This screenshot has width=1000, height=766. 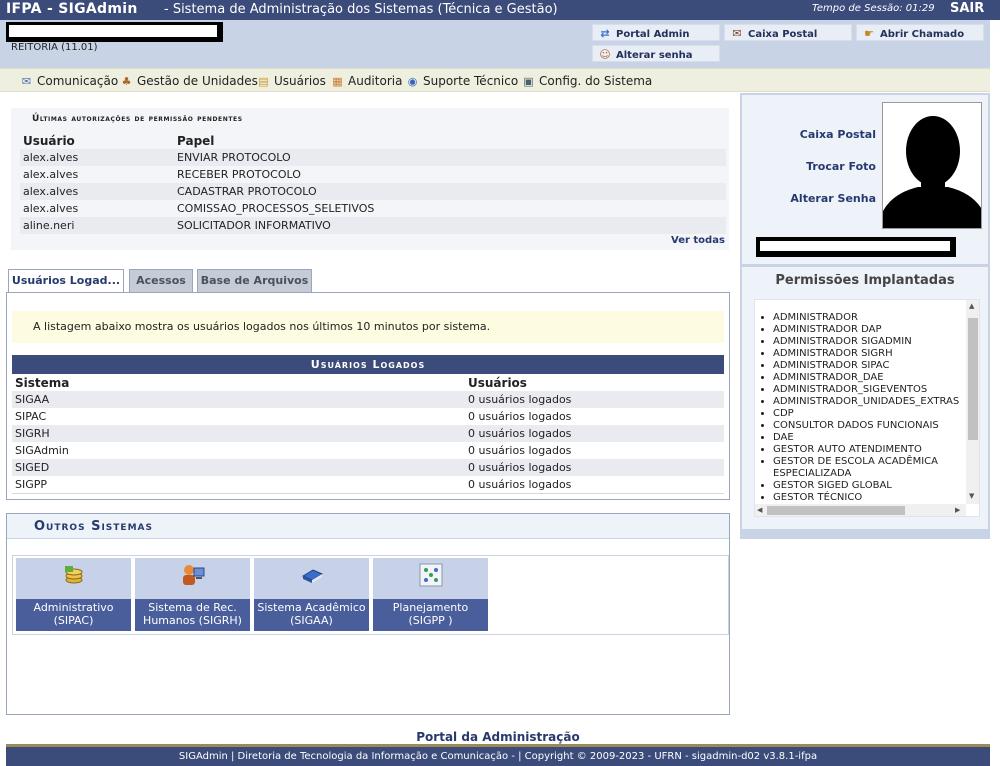 What do you see at coordinates (869, 450) in the screenshot?
I see `list-item: GESTOR AUTO ATENDIMENTO` at bounding box center [869, 450].